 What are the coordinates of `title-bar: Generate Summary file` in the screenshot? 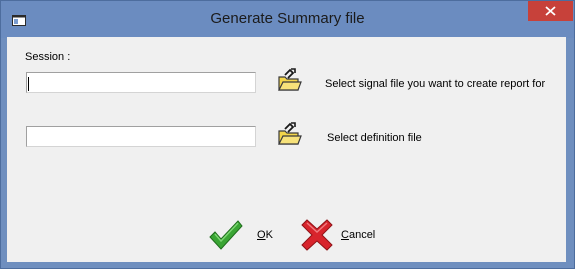 It's located at (287, 19).